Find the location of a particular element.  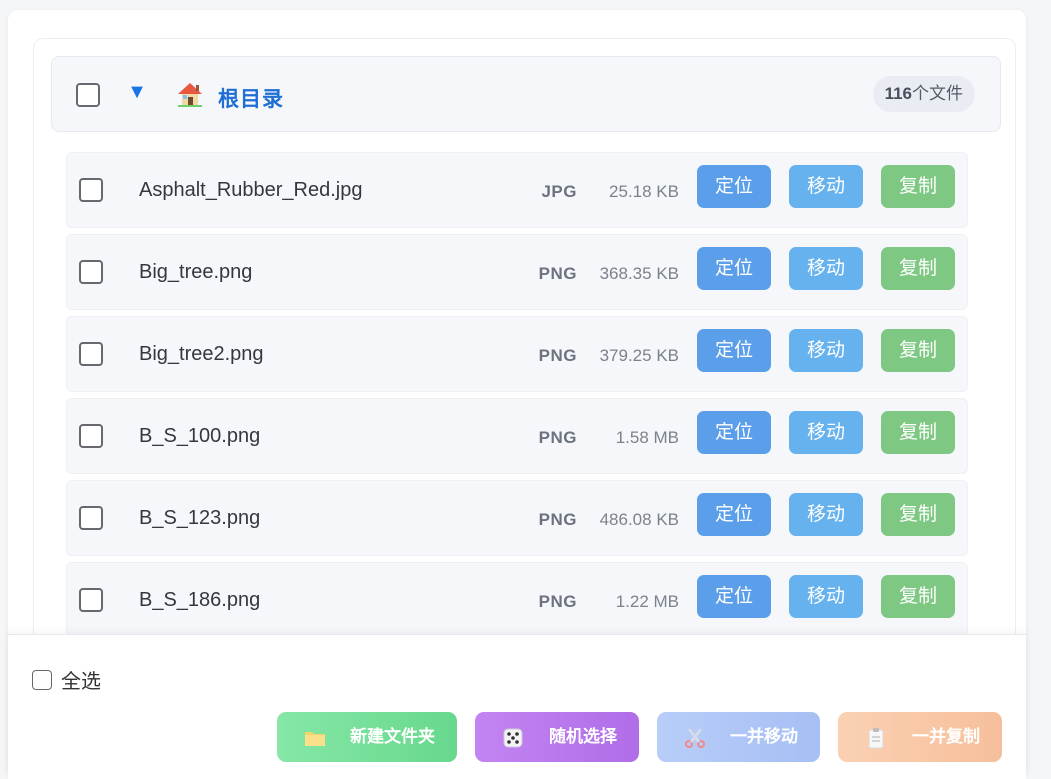

select-all-checkbox is located at coordinates (42, 679).